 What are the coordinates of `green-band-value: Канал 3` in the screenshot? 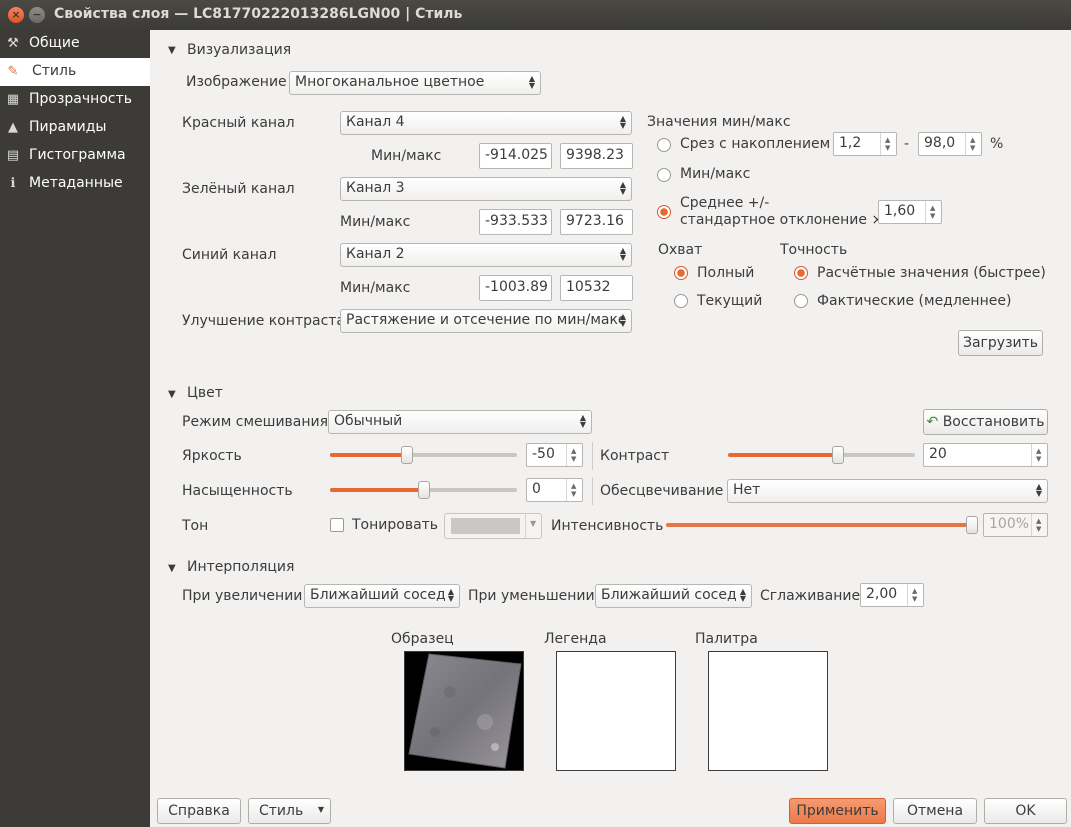 It's located at (375, 188).